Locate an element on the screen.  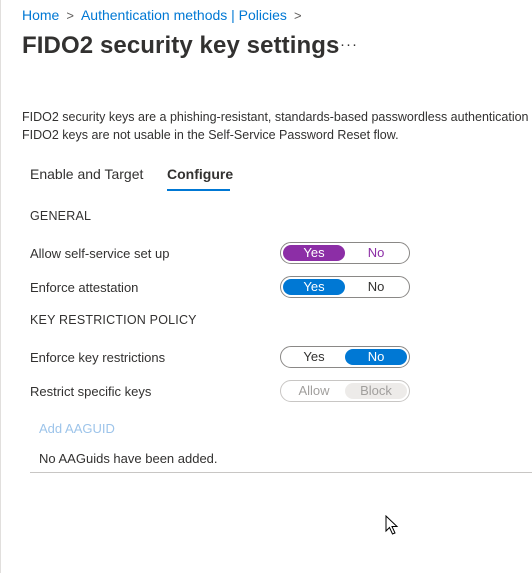
allow-self-service-yes: Yes is located at coordinates (314, 253).